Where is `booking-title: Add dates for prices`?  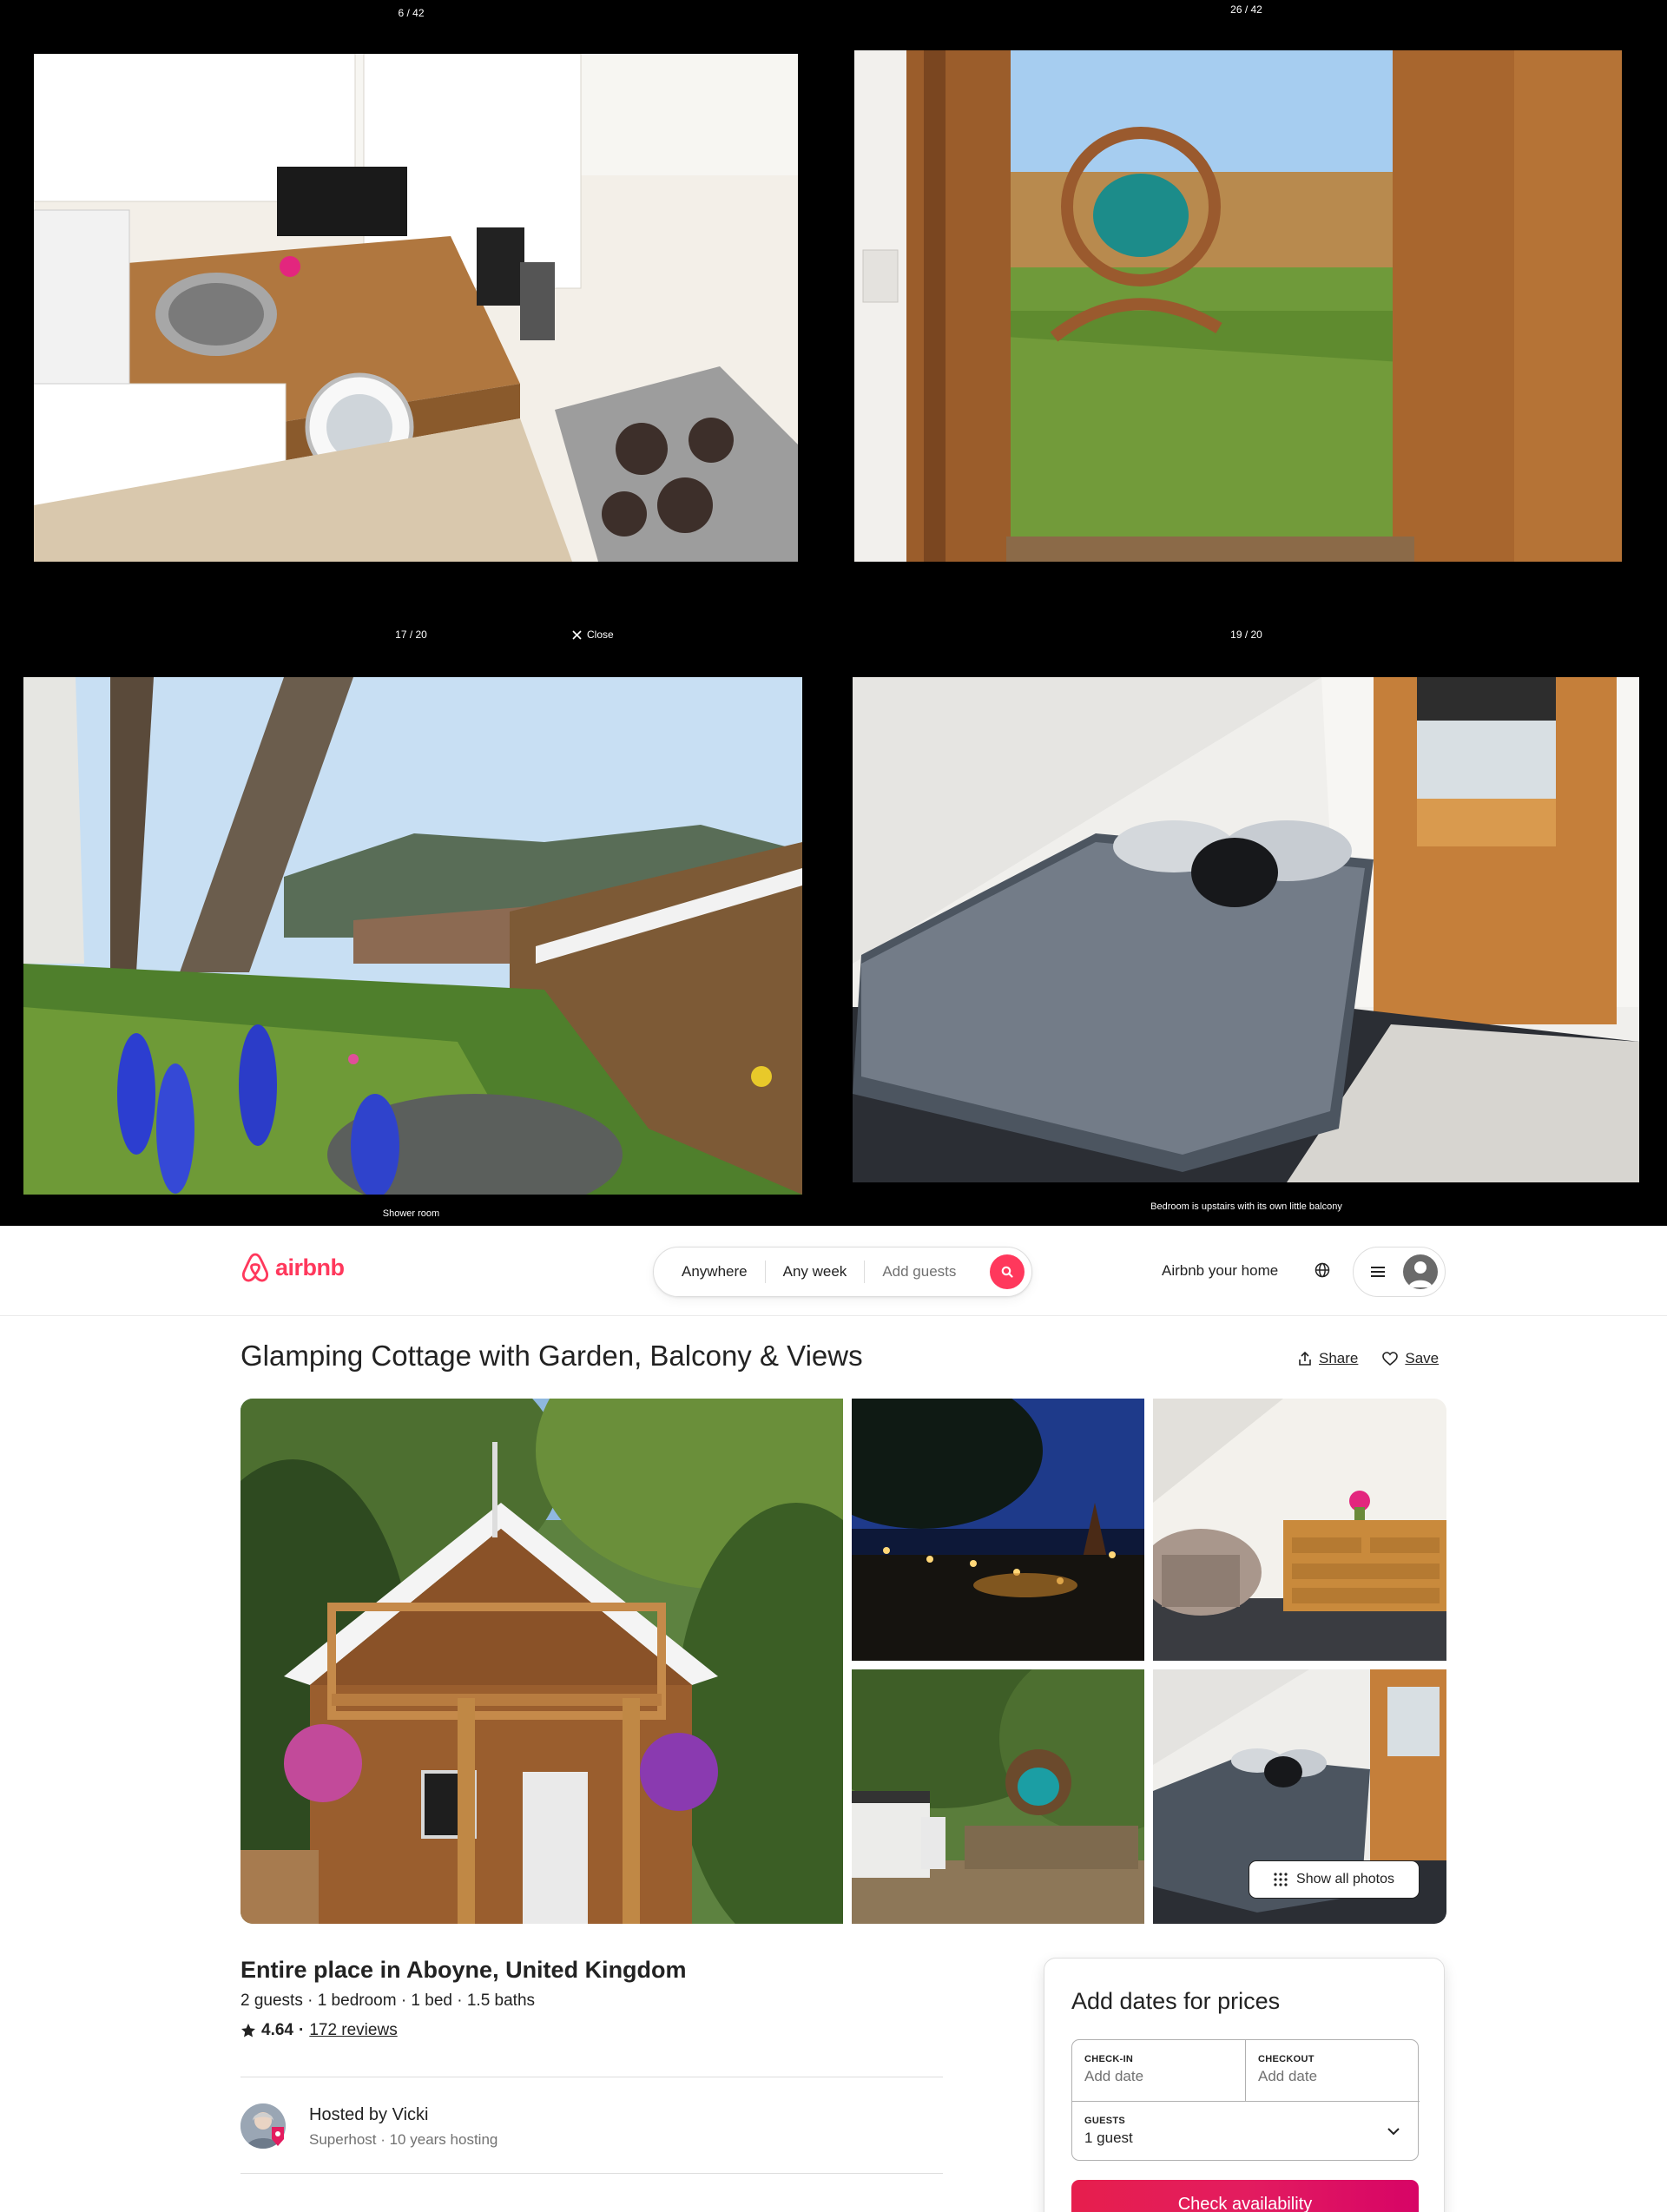
booking-title: Add dates for prices is located at coordinates (1176, 2001).